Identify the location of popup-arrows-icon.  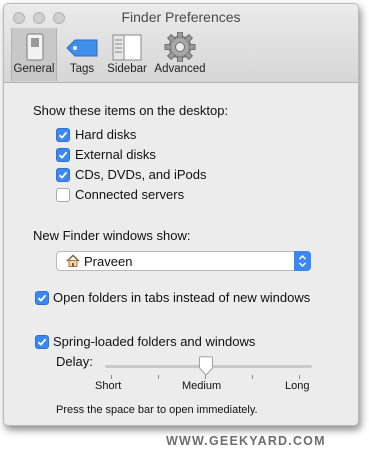
(302, 261).